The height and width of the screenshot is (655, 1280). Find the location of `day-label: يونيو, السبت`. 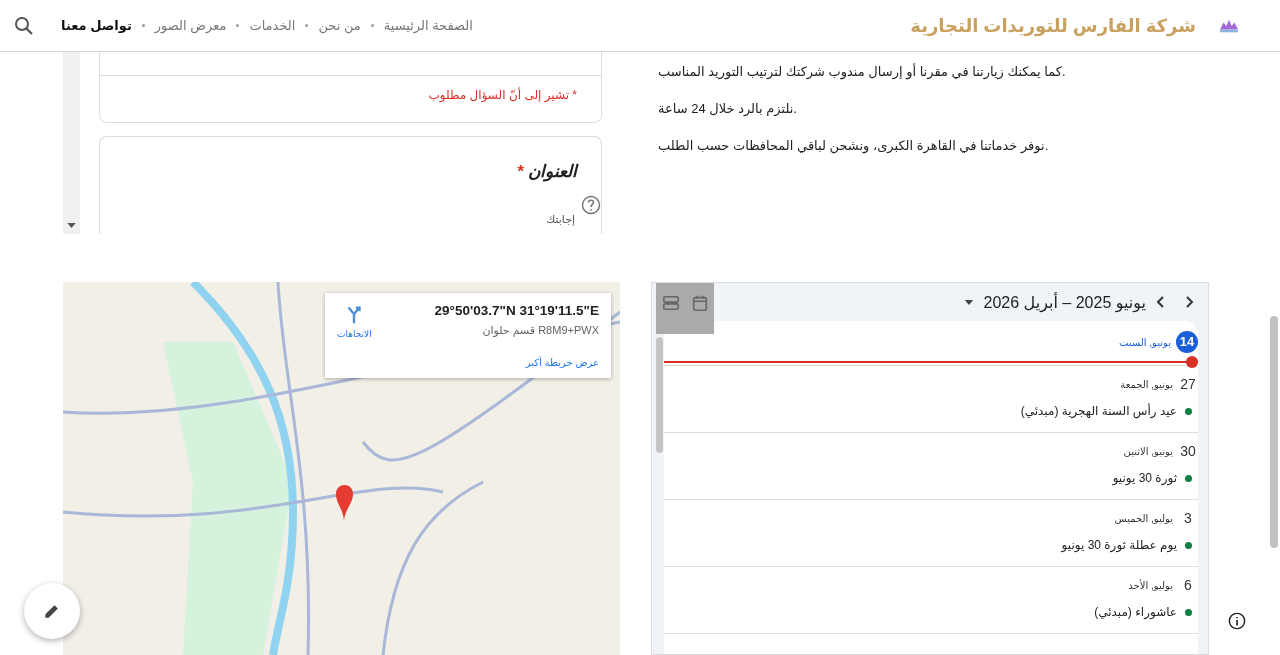

day-label: يونيو, السبت is located at coordinates (1144, 342).